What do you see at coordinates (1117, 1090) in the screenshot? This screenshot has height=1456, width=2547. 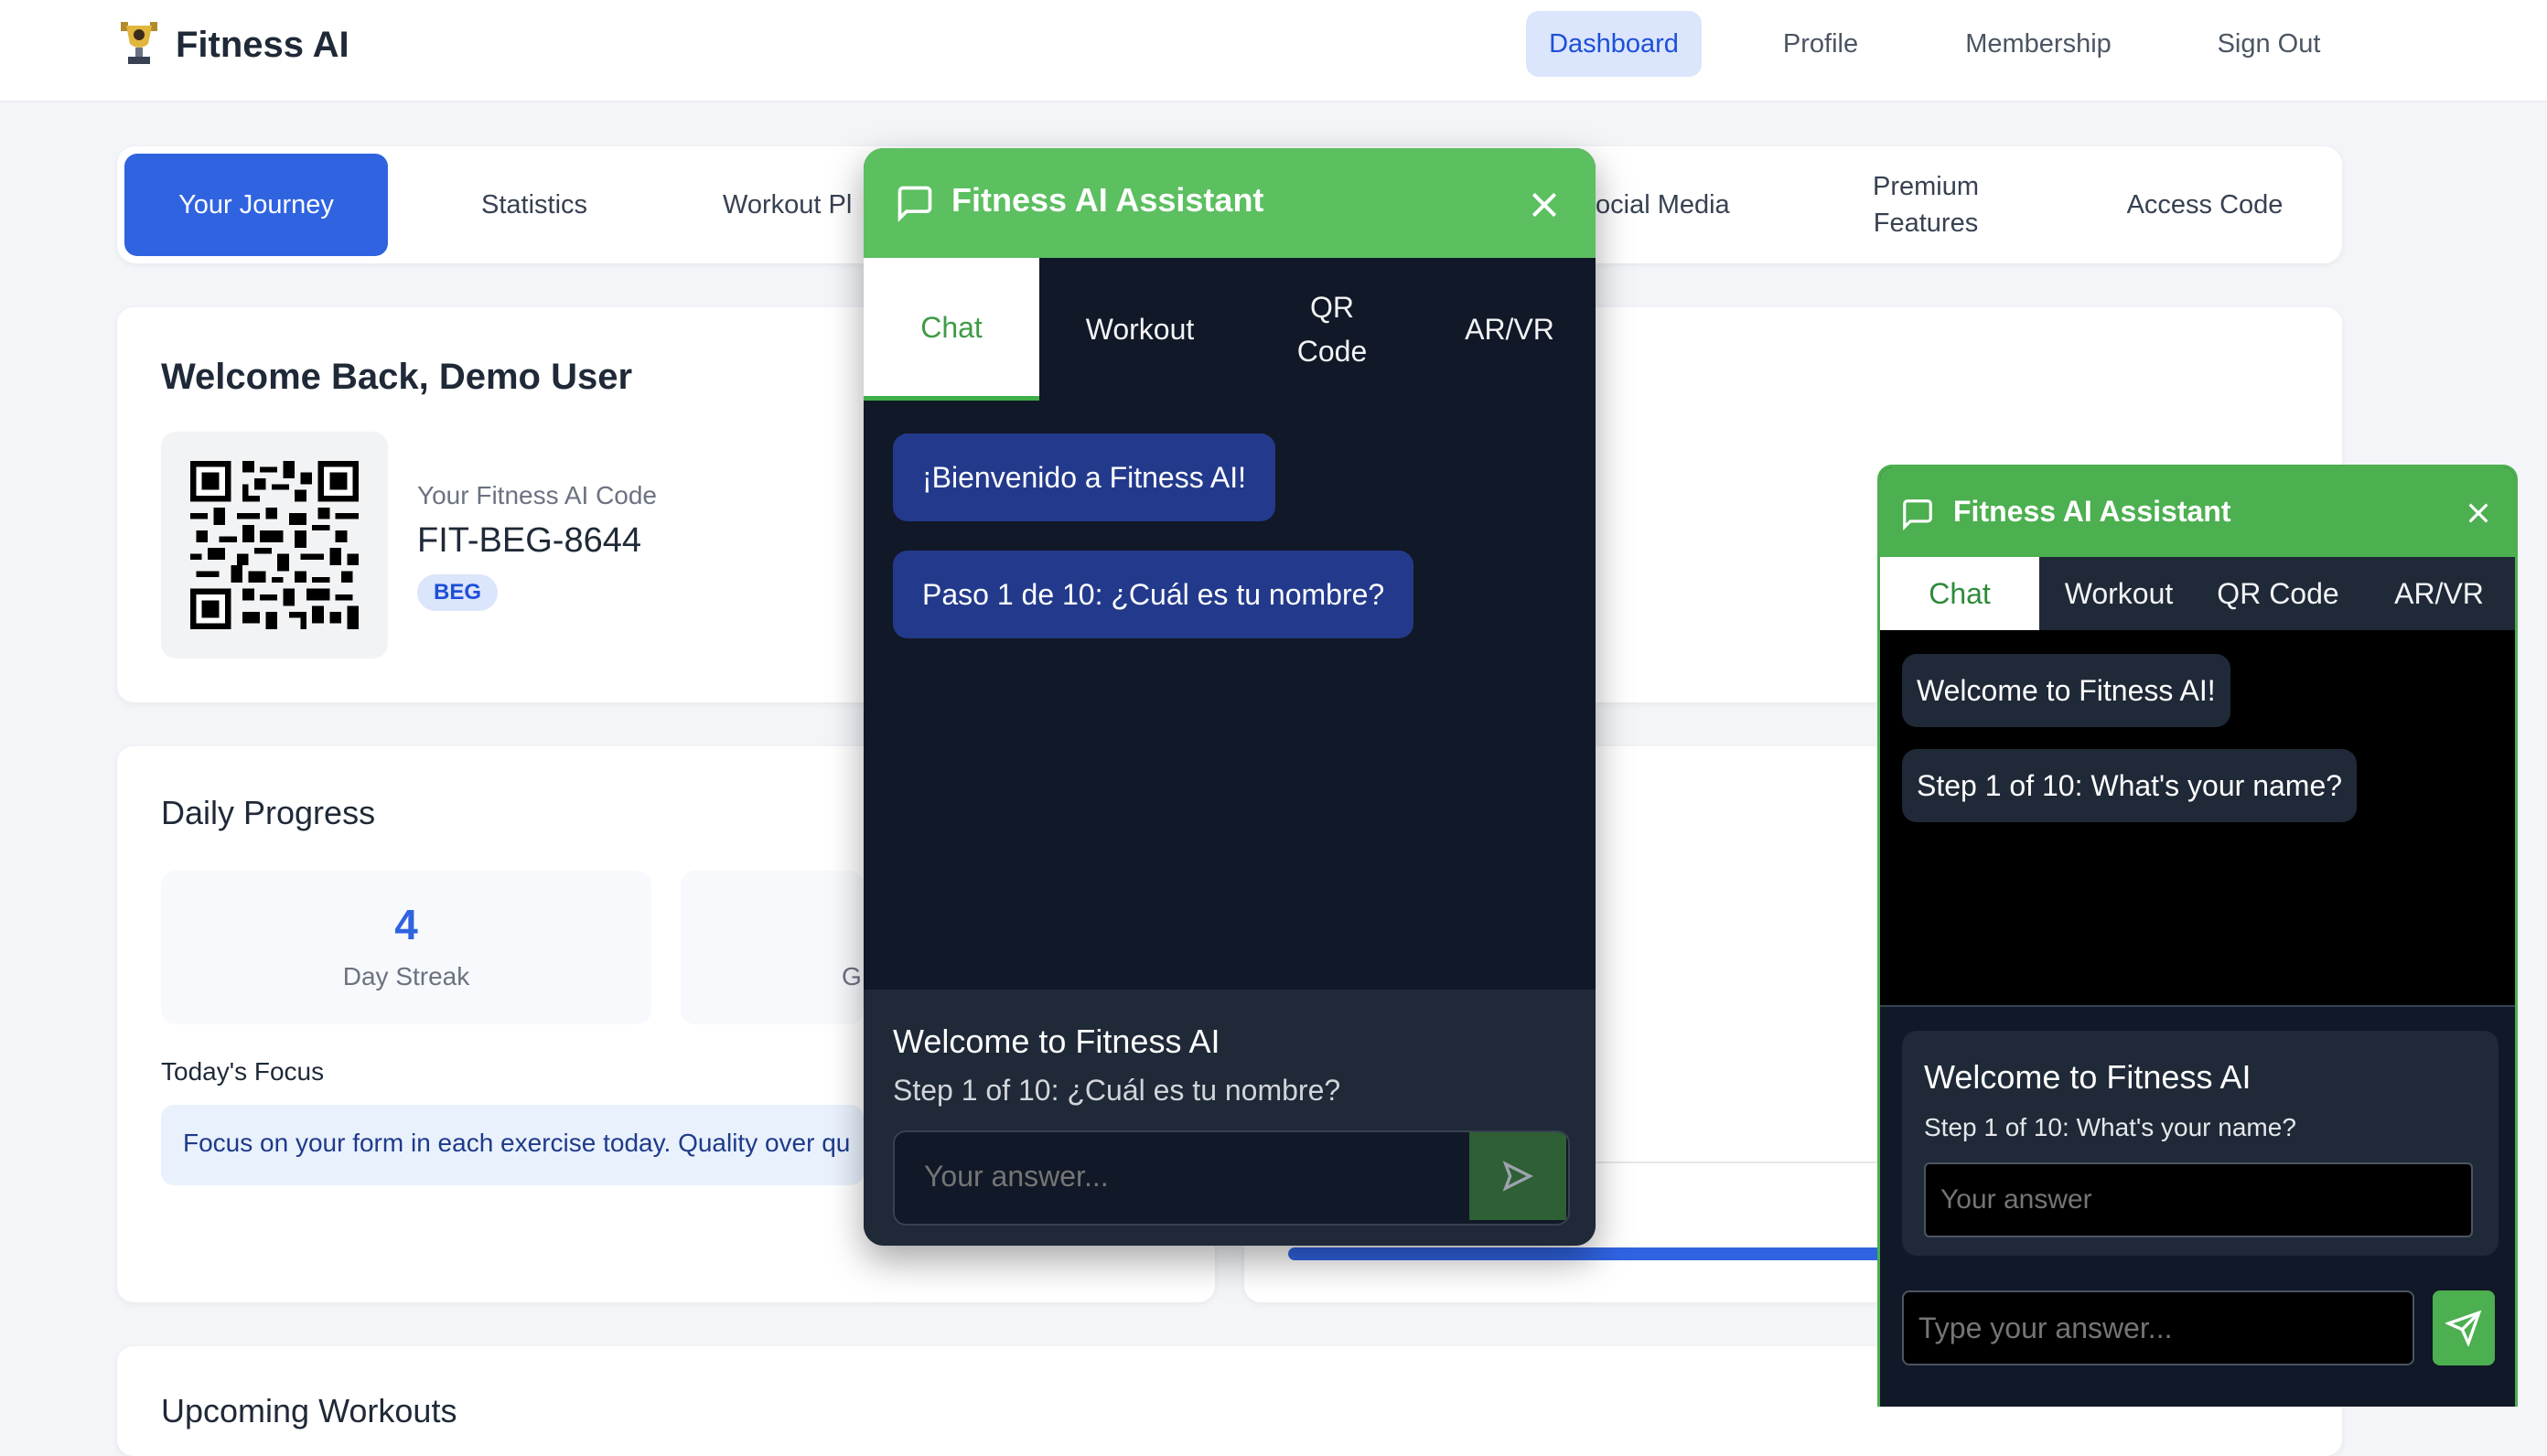 I see `footer-step: Step 1 of 10: ¿Cuál es tu nombre?` at bounding box center [1117, 1090].